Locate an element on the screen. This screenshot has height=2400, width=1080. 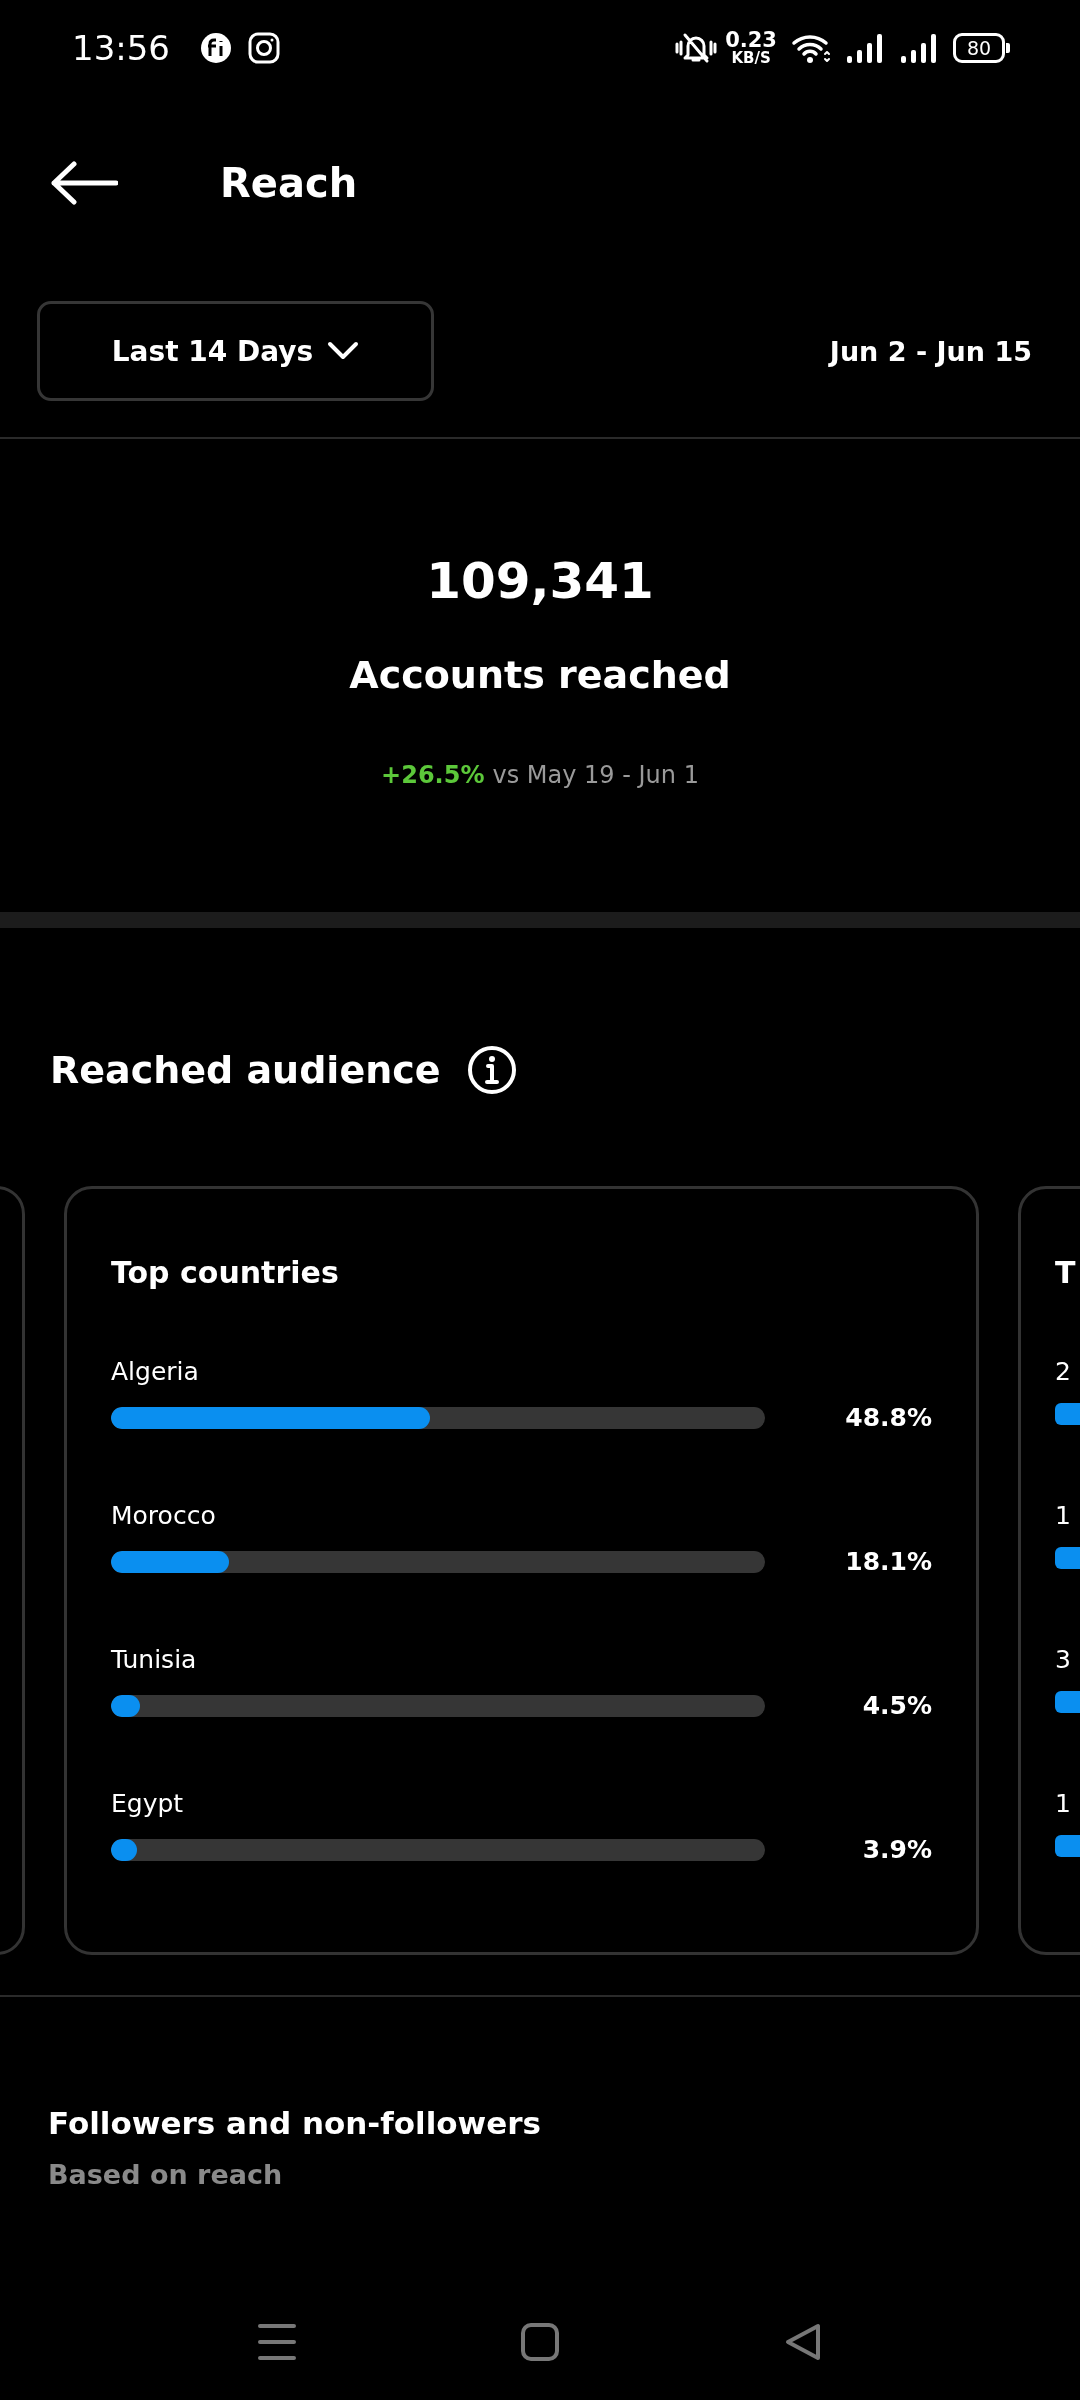
network-speed: 0.23 is located at coordinates (751, 40).